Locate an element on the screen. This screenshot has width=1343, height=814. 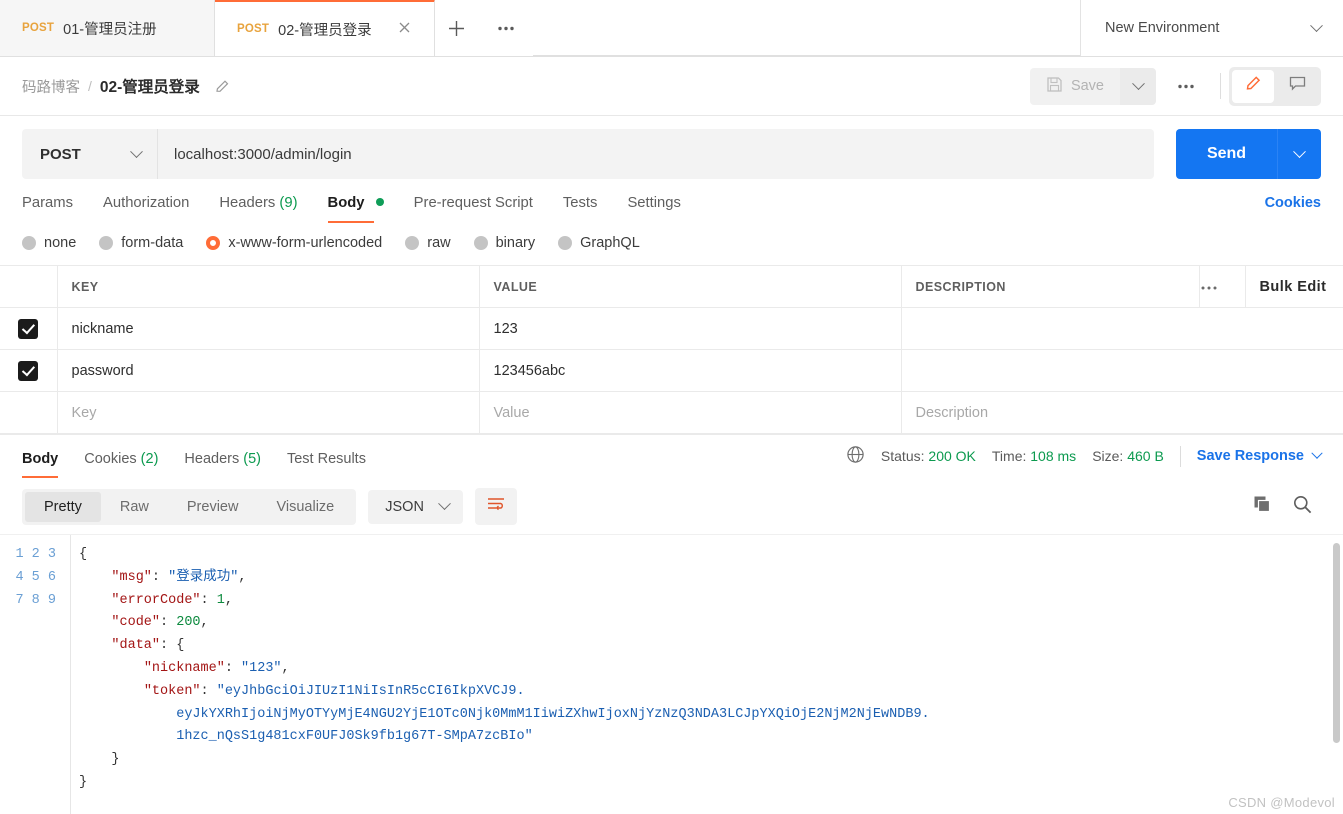
environment-selector: New Environment is located at coordinates (1211, 28).